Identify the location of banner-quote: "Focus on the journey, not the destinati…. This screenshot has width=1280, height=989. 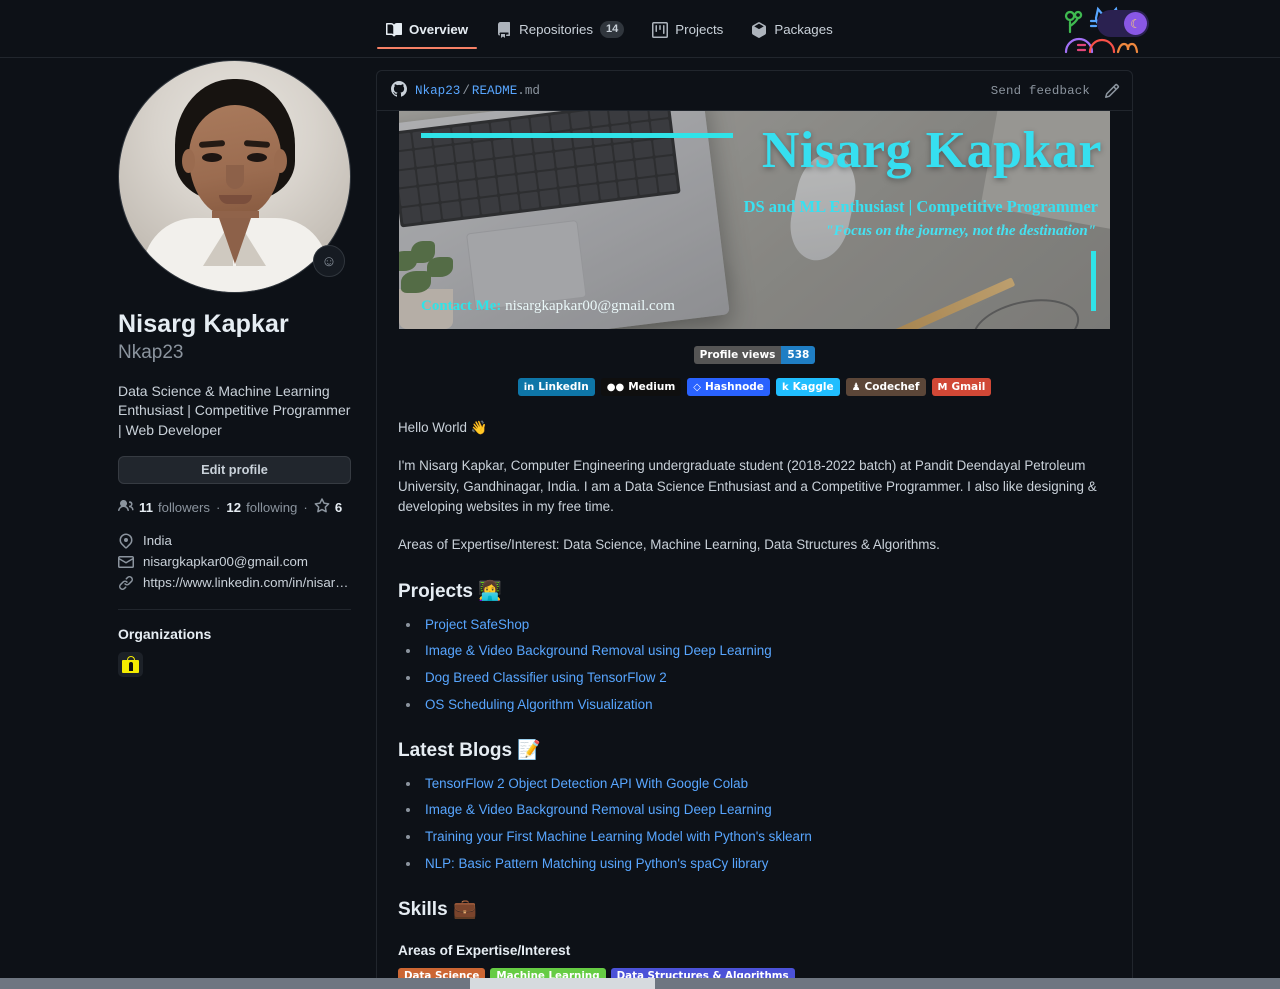
(960, 231).